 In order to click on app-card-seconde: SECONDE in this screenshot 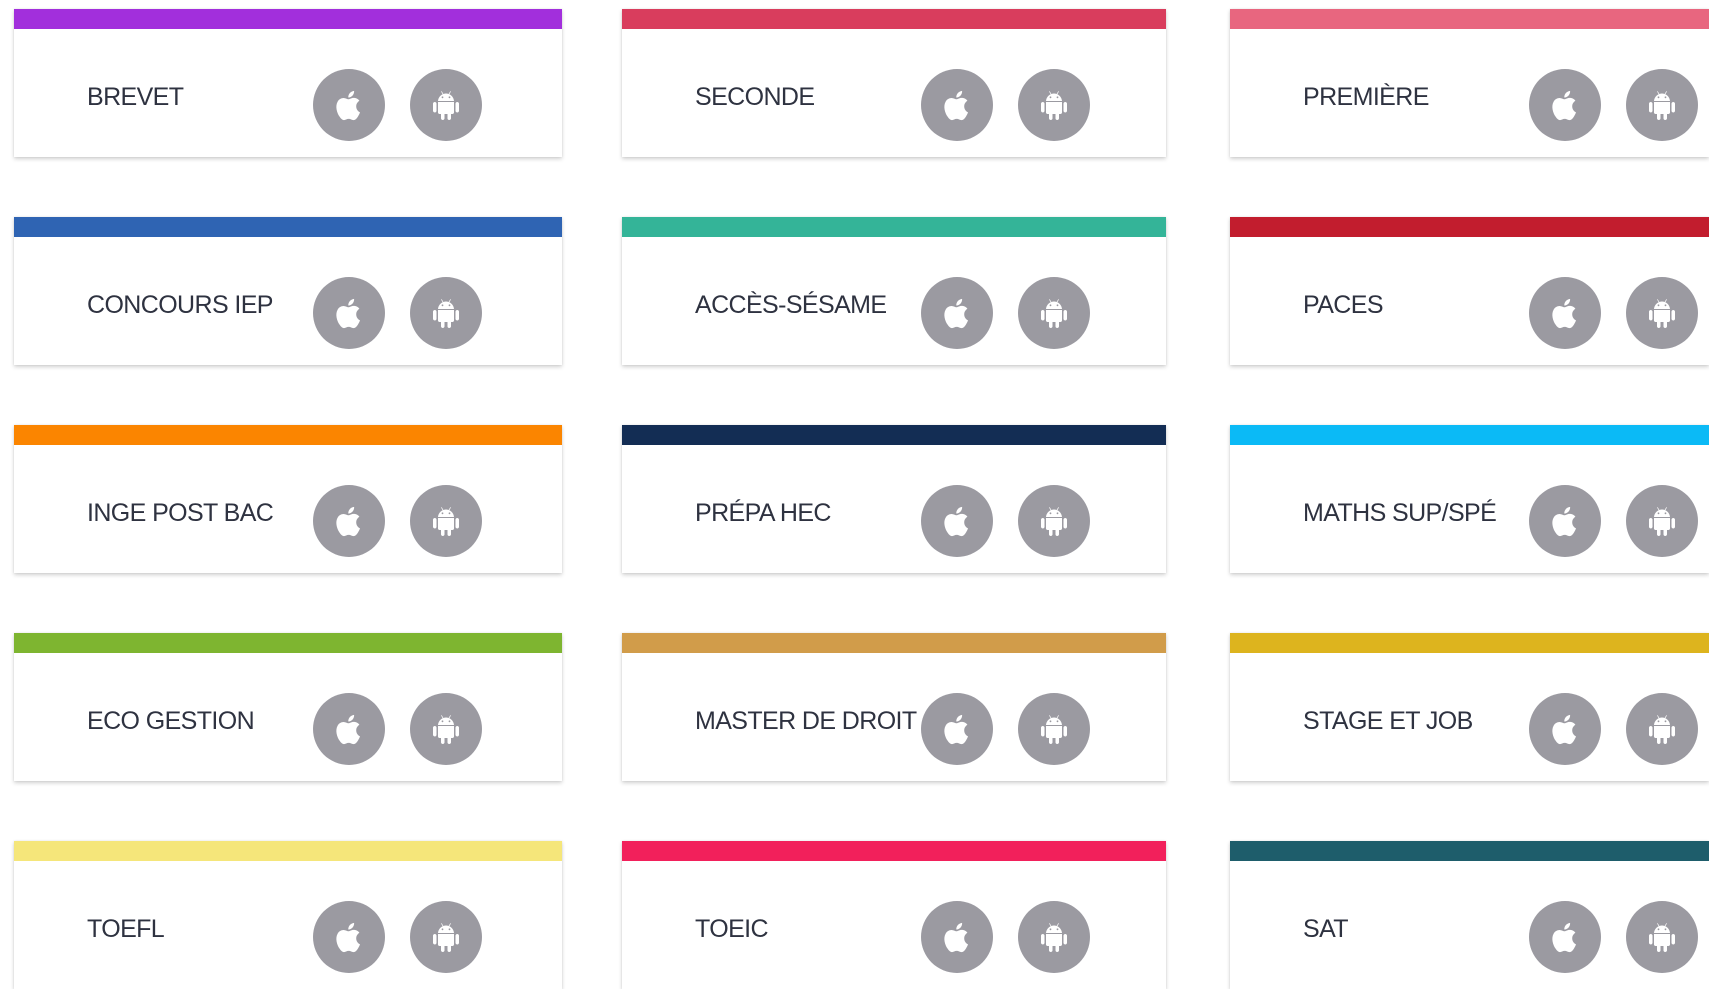, I will do `click(894, 83)`.